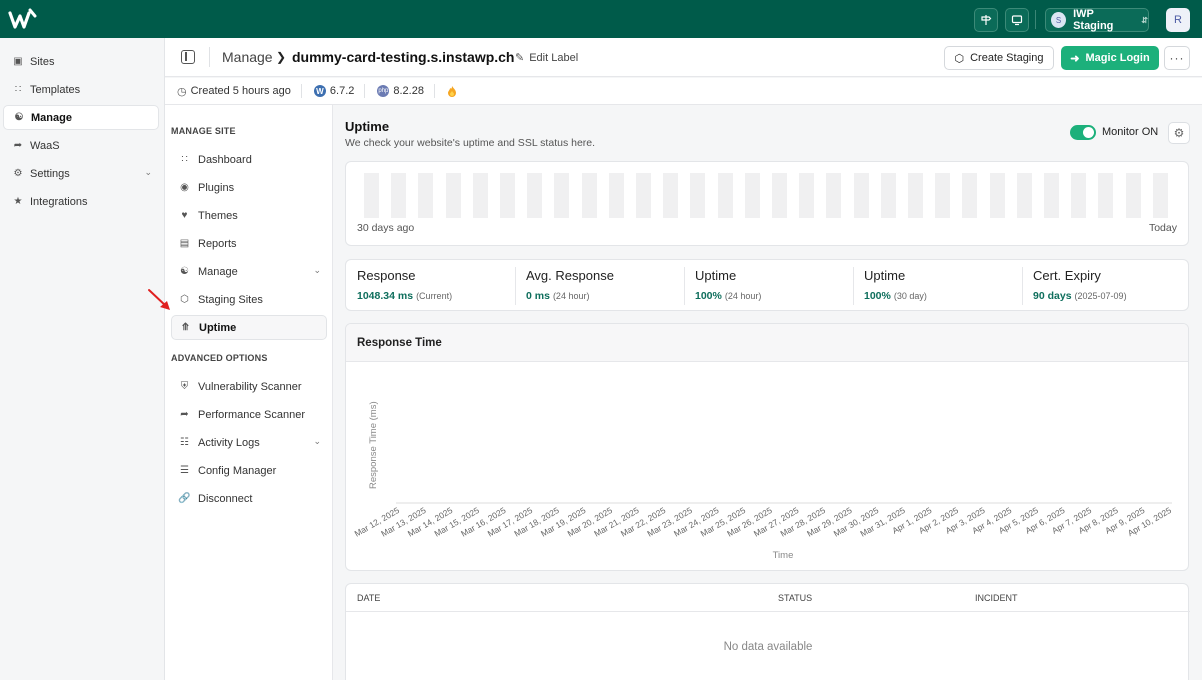 The height and width of the screenshot is (680, 1202). What do you see at coordinates (216, 187) in the screenshot?
I see `submenu-item-label: Plugins` at bounding box center [216, 187].